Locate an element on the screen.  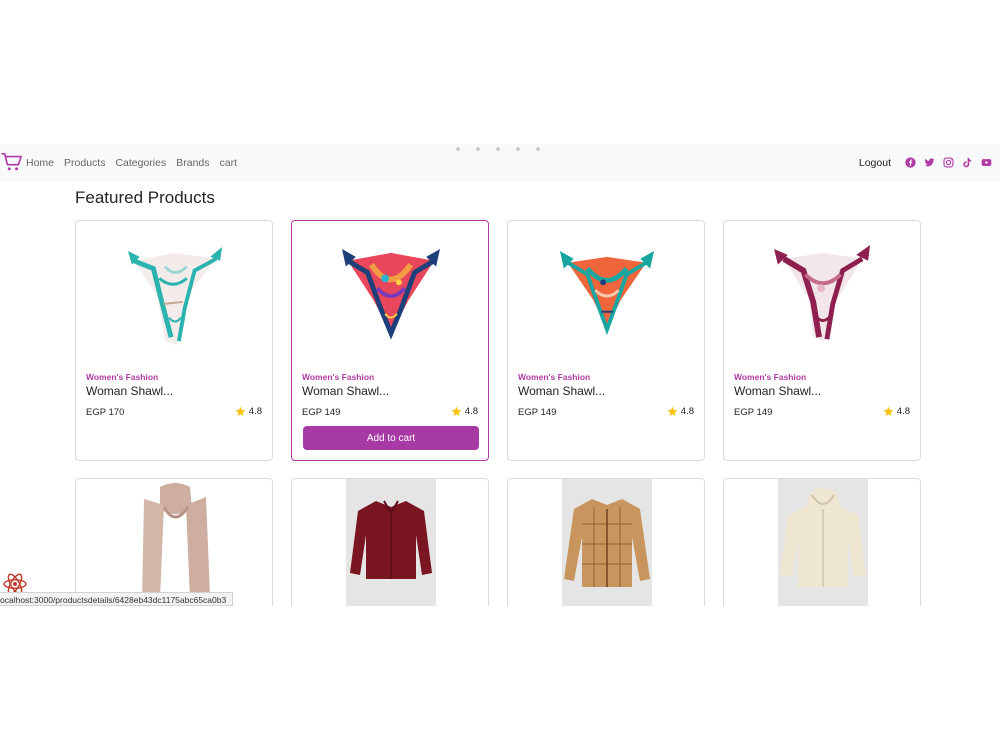
social-links is located at coordinates (948, 162).